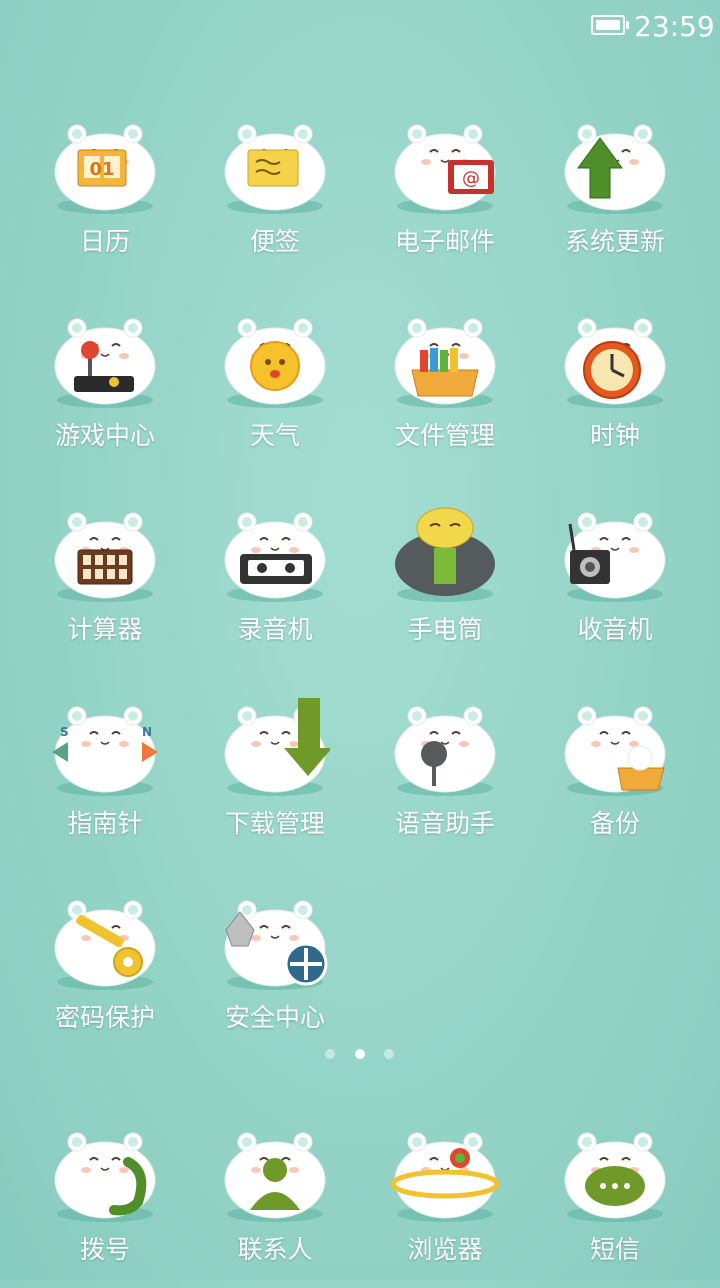 This screenshot has width=720, height=1288. I want to click on app-label: 密码保护, so click(104, 1017).